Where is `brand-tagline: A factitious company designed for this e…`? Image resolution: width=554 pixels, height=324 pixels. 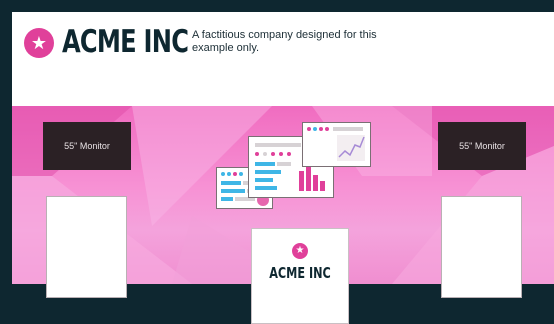 brand-tagline: A factitious company designed for this e… is located at coordinates (284, 41).